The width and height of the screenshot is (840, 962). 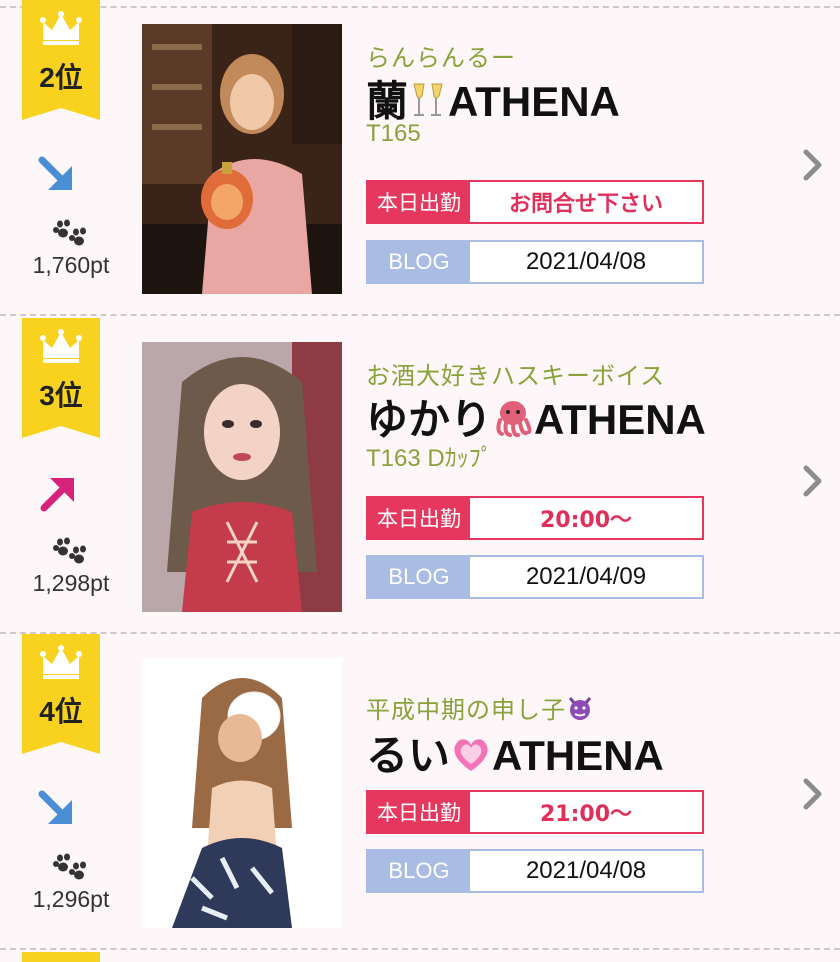 What do you see at coordinates (393, 133) in the screenshot?
I see `cast-spec: T165` at bounding box center [393, 133].